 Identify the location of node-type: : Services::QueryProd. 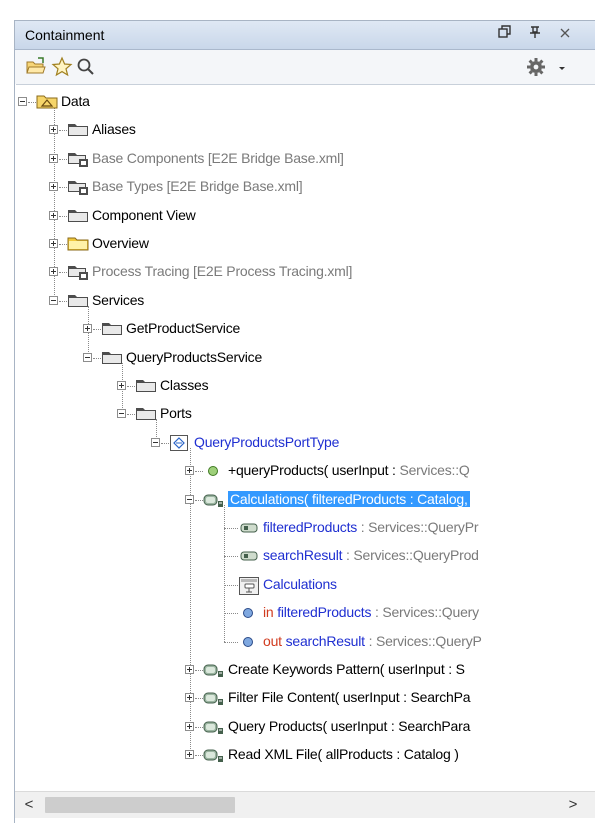
(410, 555).